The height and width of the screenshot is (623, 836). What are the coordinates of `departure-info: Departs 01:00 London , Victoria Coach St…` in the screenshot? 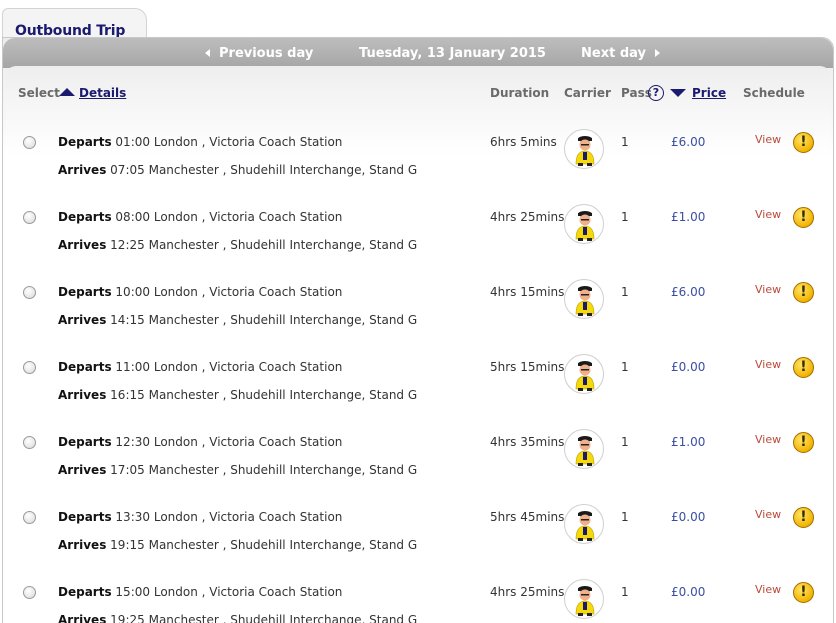 It's located at (200, 142).